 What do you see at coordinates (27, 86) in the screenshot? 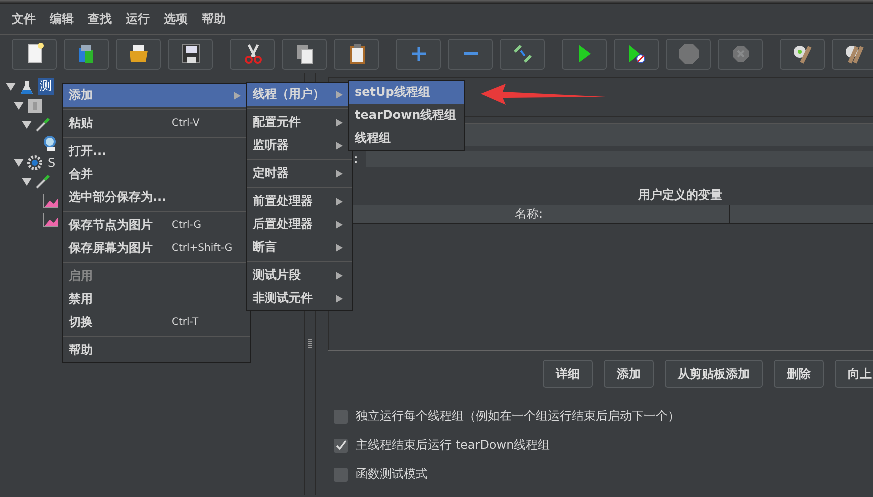
I see `flask-icon` at bounding box center [27, 86].